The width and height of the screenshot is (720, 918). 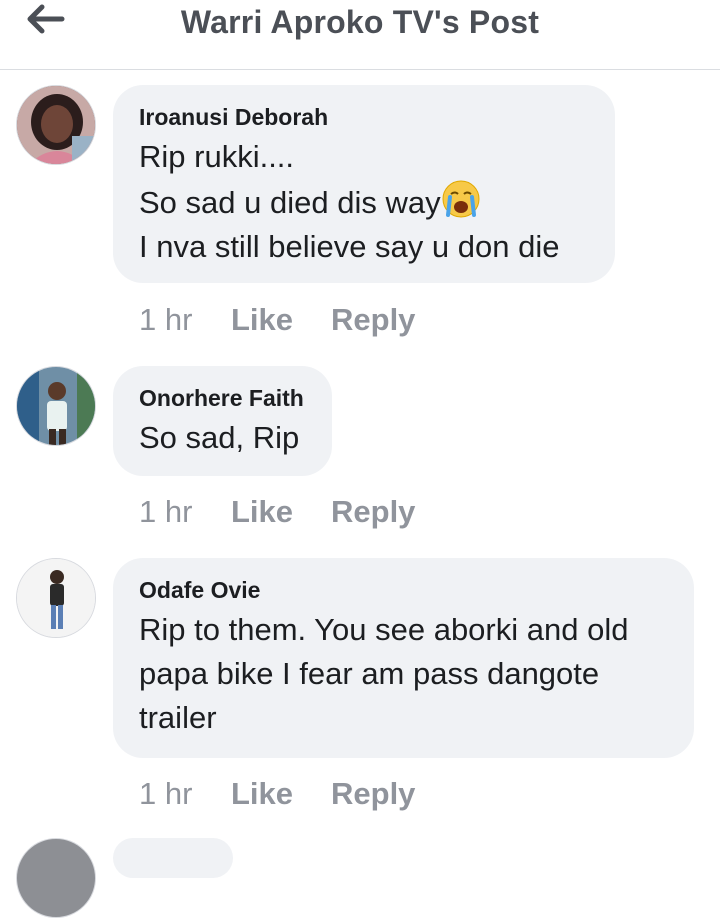 I want to click on comment-bubble: Onorhere Faith So sad, Rip, so click(x=222, y=421).